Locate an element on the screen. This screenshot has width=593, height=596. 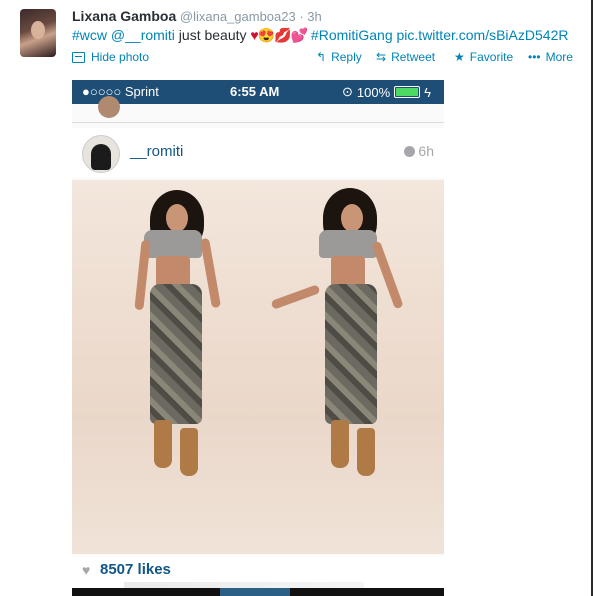
retweet-button: ⇆ Retweet is located at coordinates (405, 57).